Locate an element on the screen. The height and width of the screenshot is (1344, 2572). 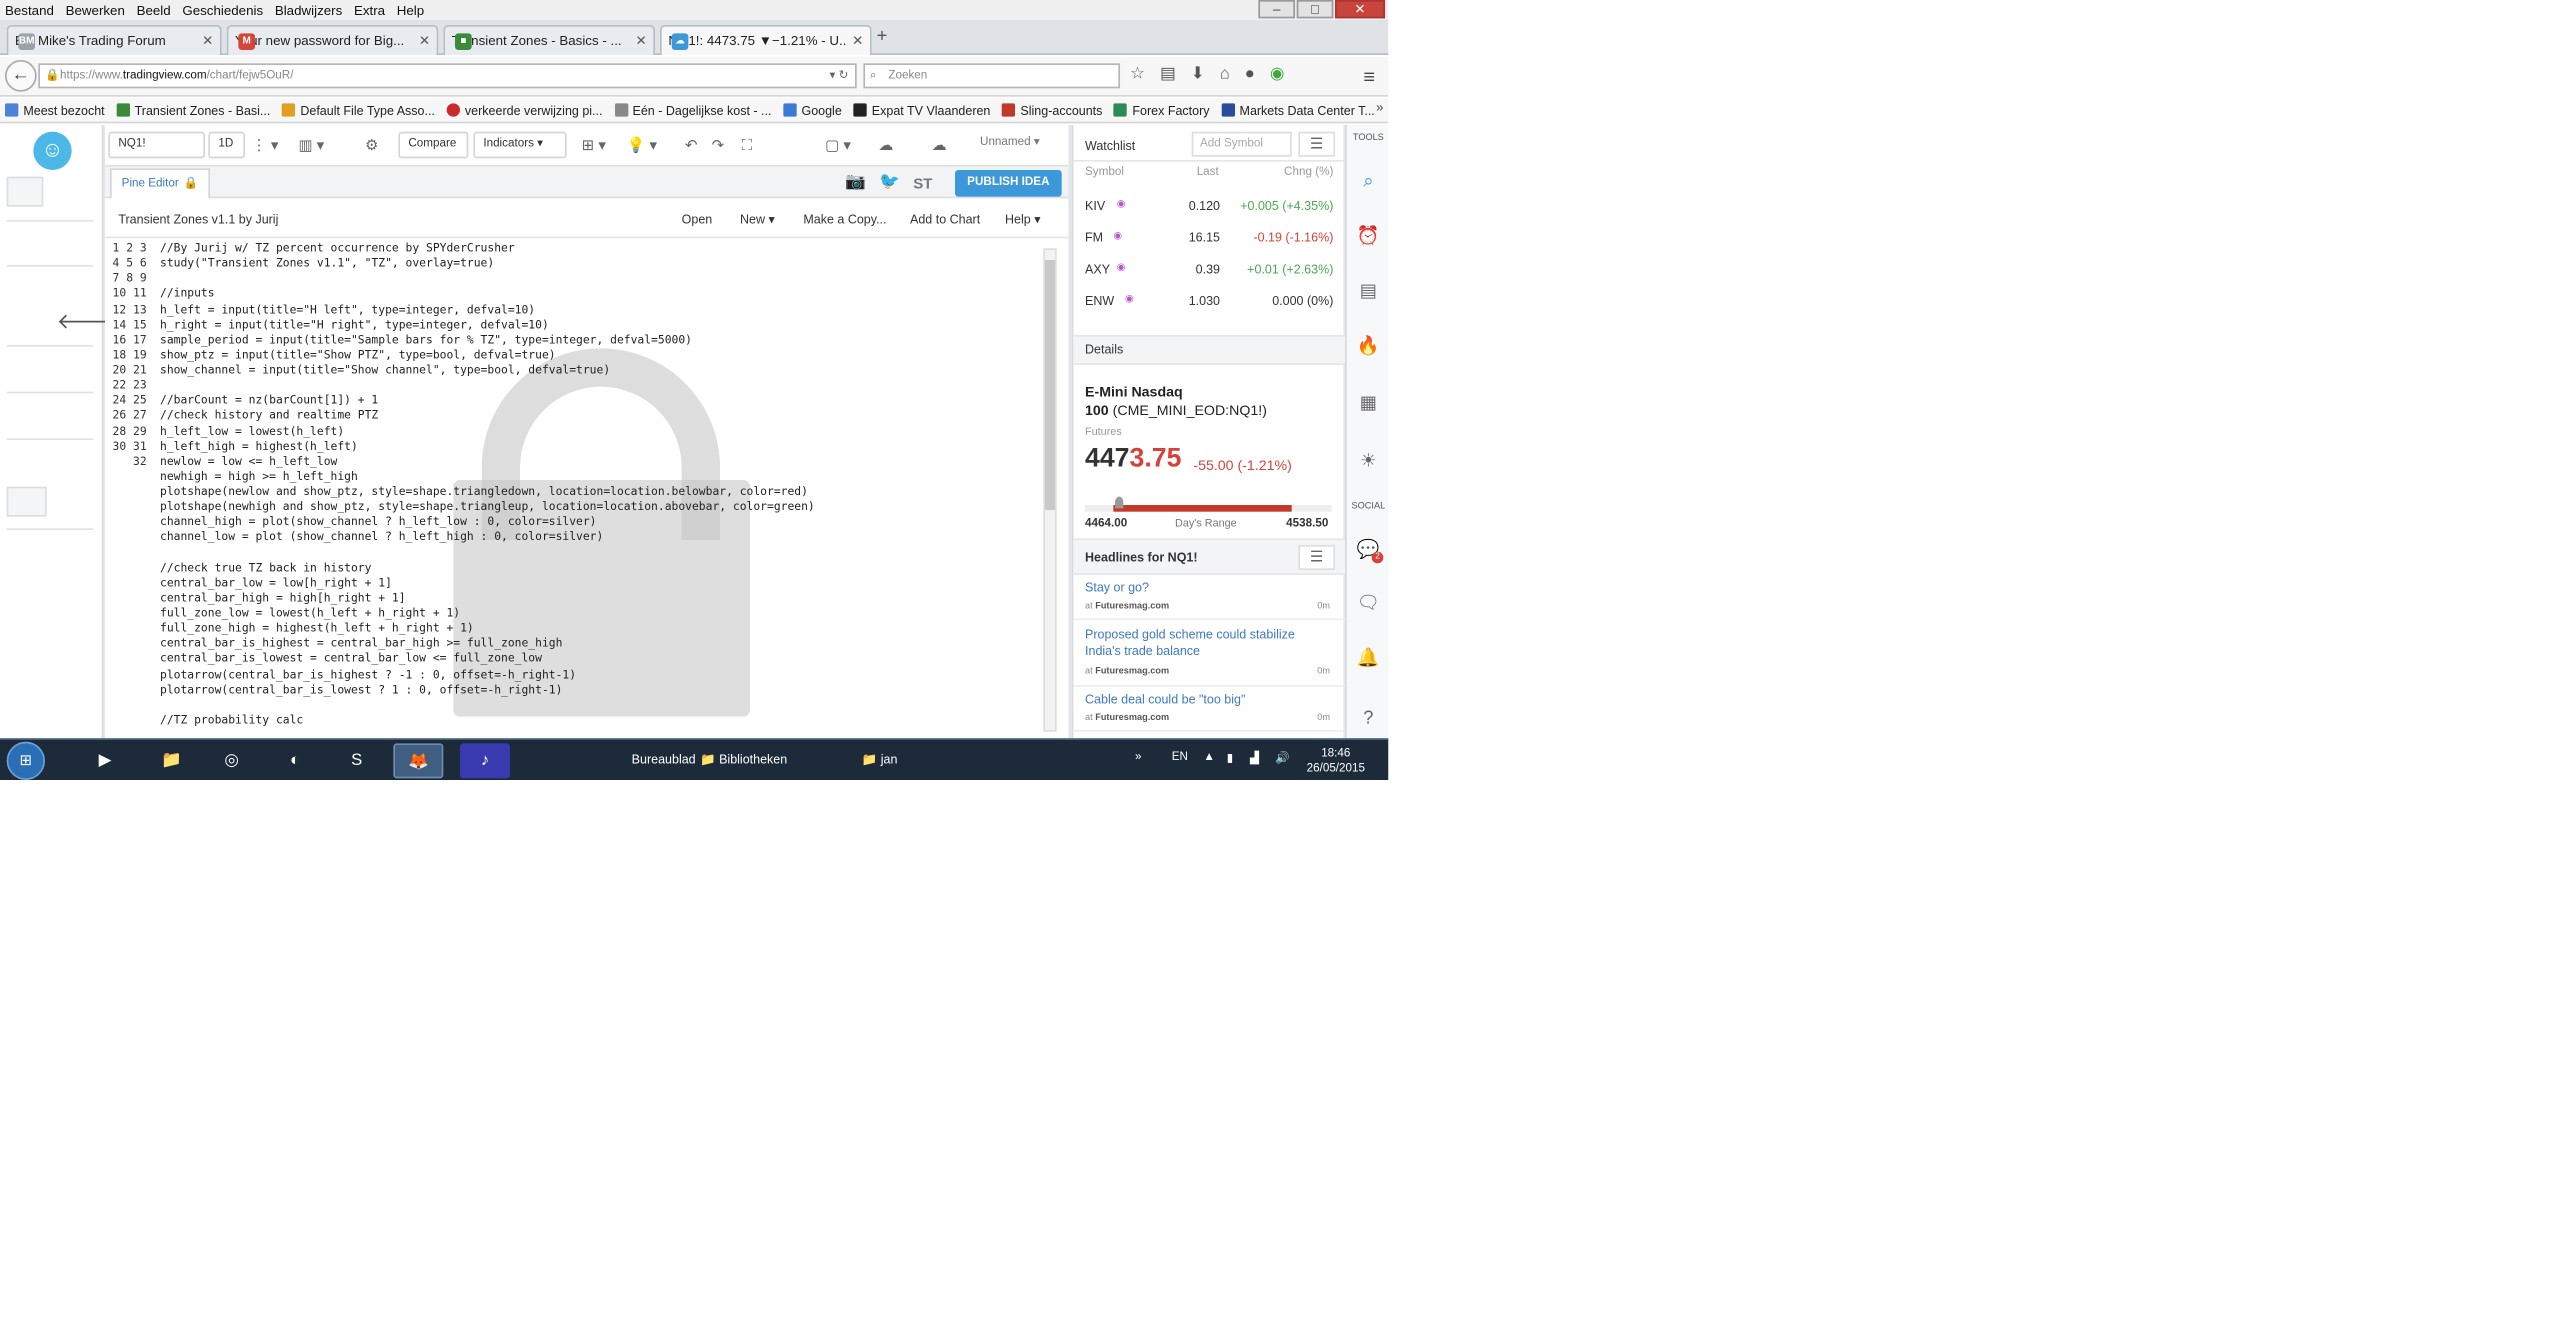
notifications-bell-icon: 🔔 is located at coordinates (1368, 658).